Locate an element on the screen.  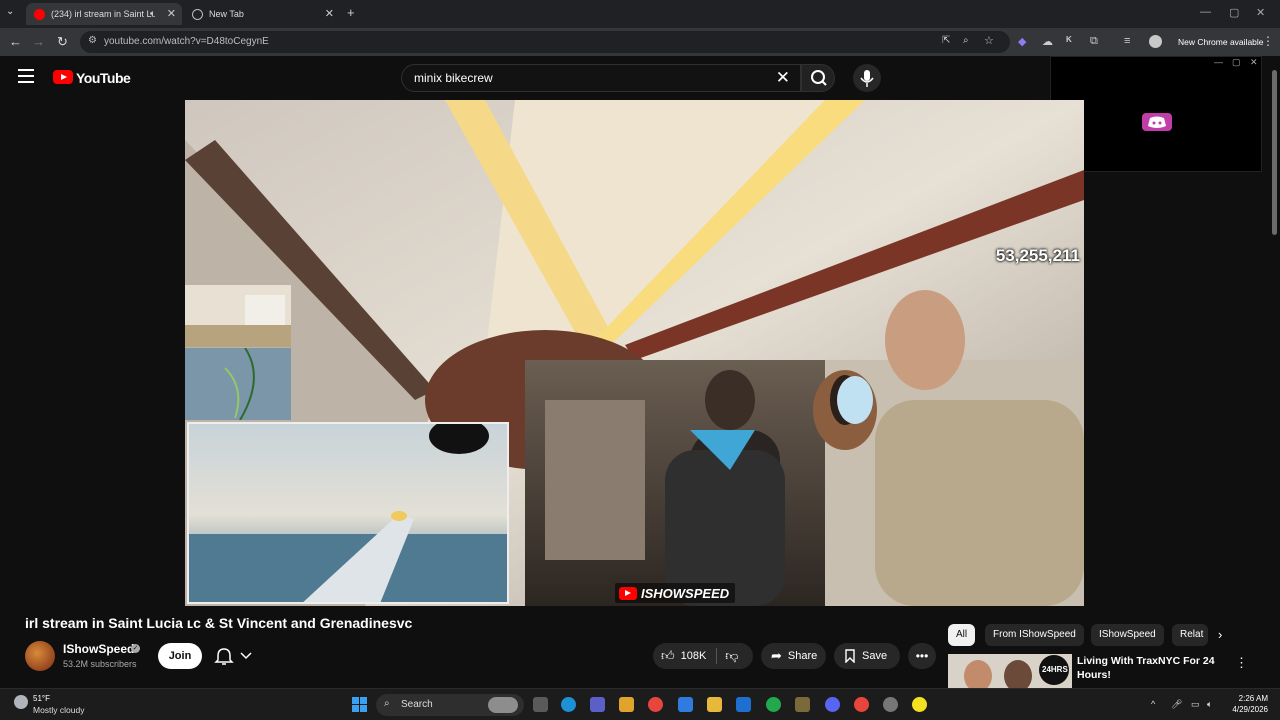
microphone-icon is located at coordinates (867, 78).